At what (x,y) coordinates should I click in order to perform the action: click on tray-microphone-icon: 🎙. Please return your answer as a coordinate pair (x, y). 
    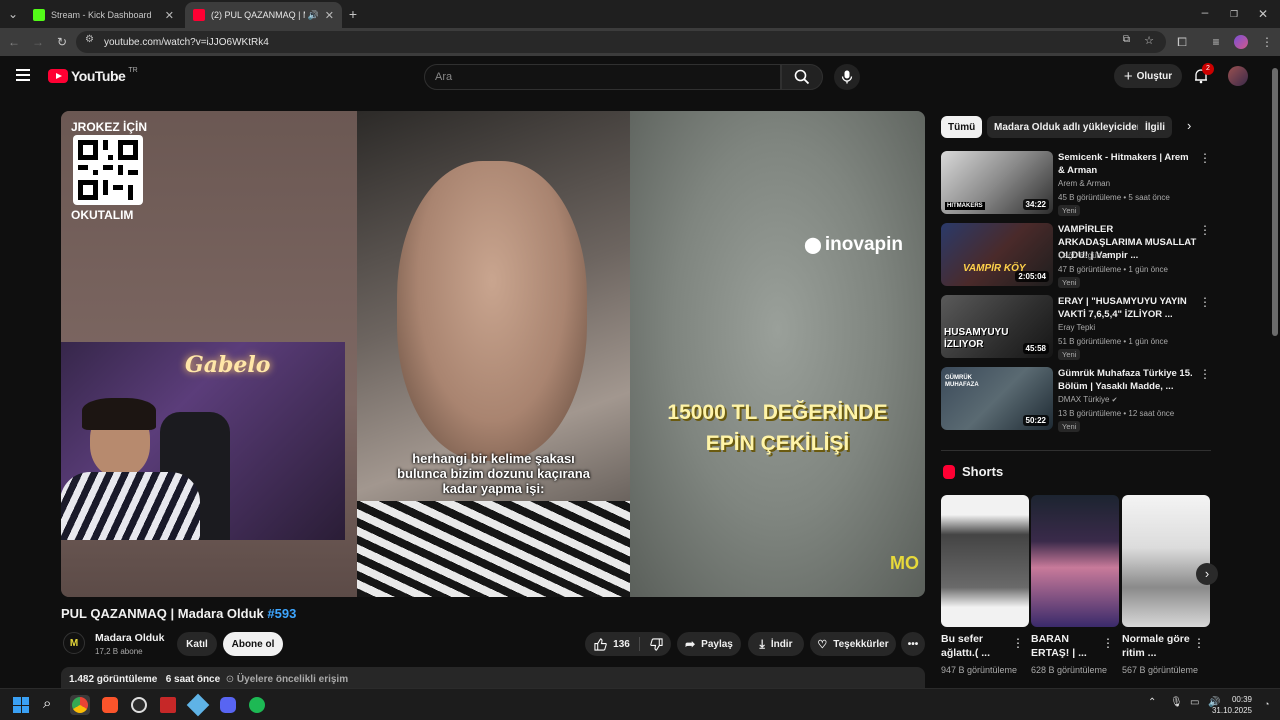
    Looking at the image, I should click on (1176, 702).